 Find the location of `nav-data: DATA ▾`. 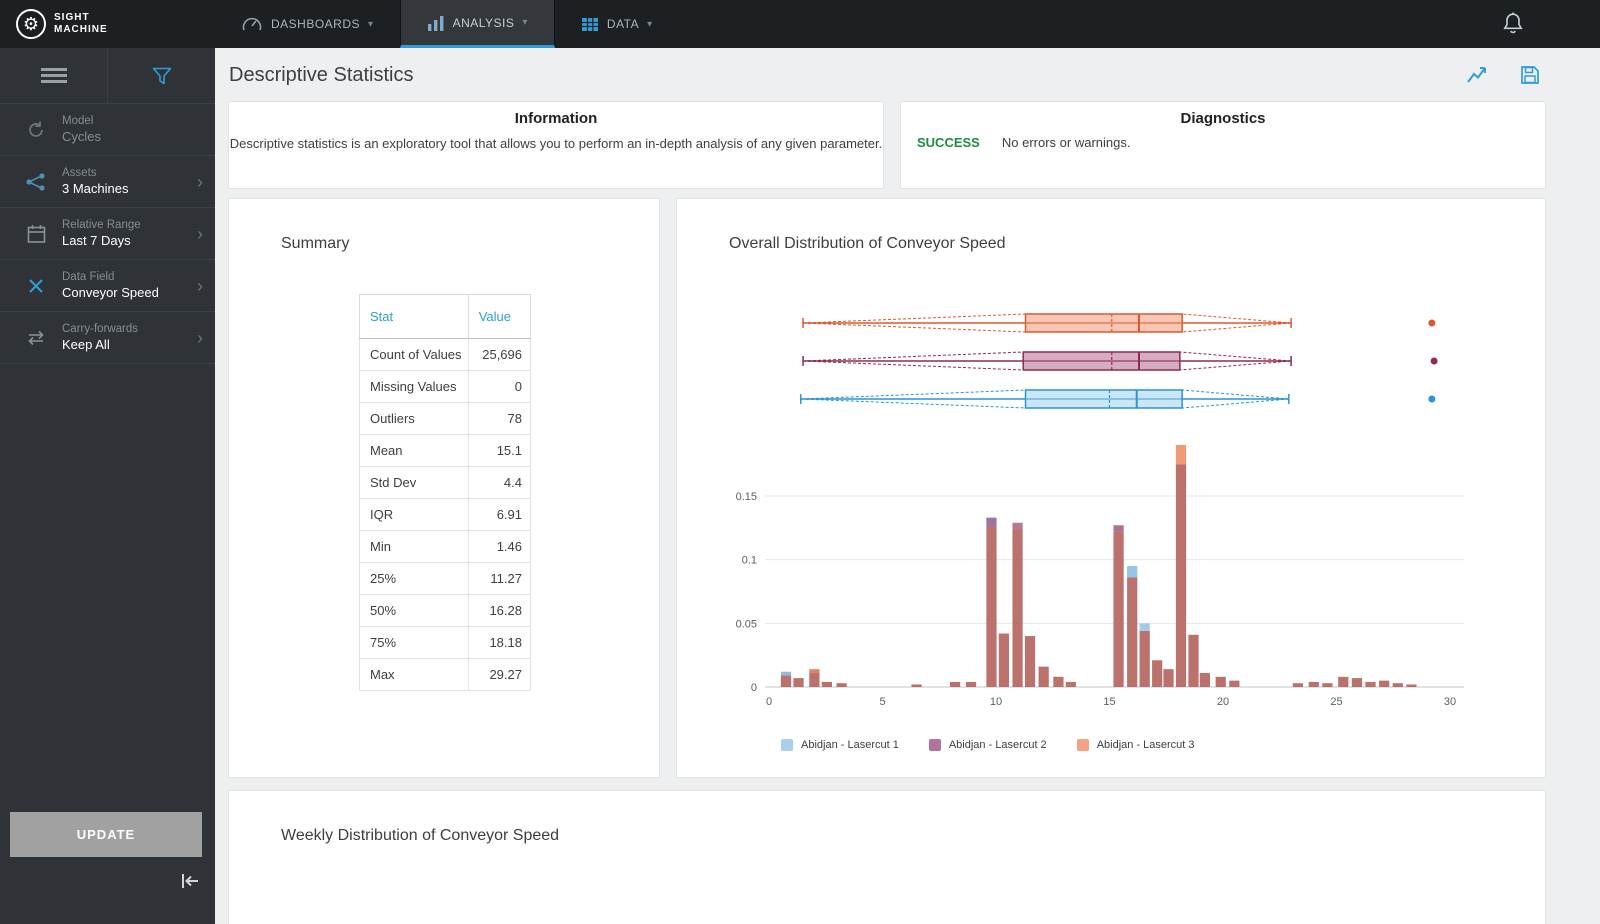

nav-data: DATA ▾ is located at coordinates (617, 24).